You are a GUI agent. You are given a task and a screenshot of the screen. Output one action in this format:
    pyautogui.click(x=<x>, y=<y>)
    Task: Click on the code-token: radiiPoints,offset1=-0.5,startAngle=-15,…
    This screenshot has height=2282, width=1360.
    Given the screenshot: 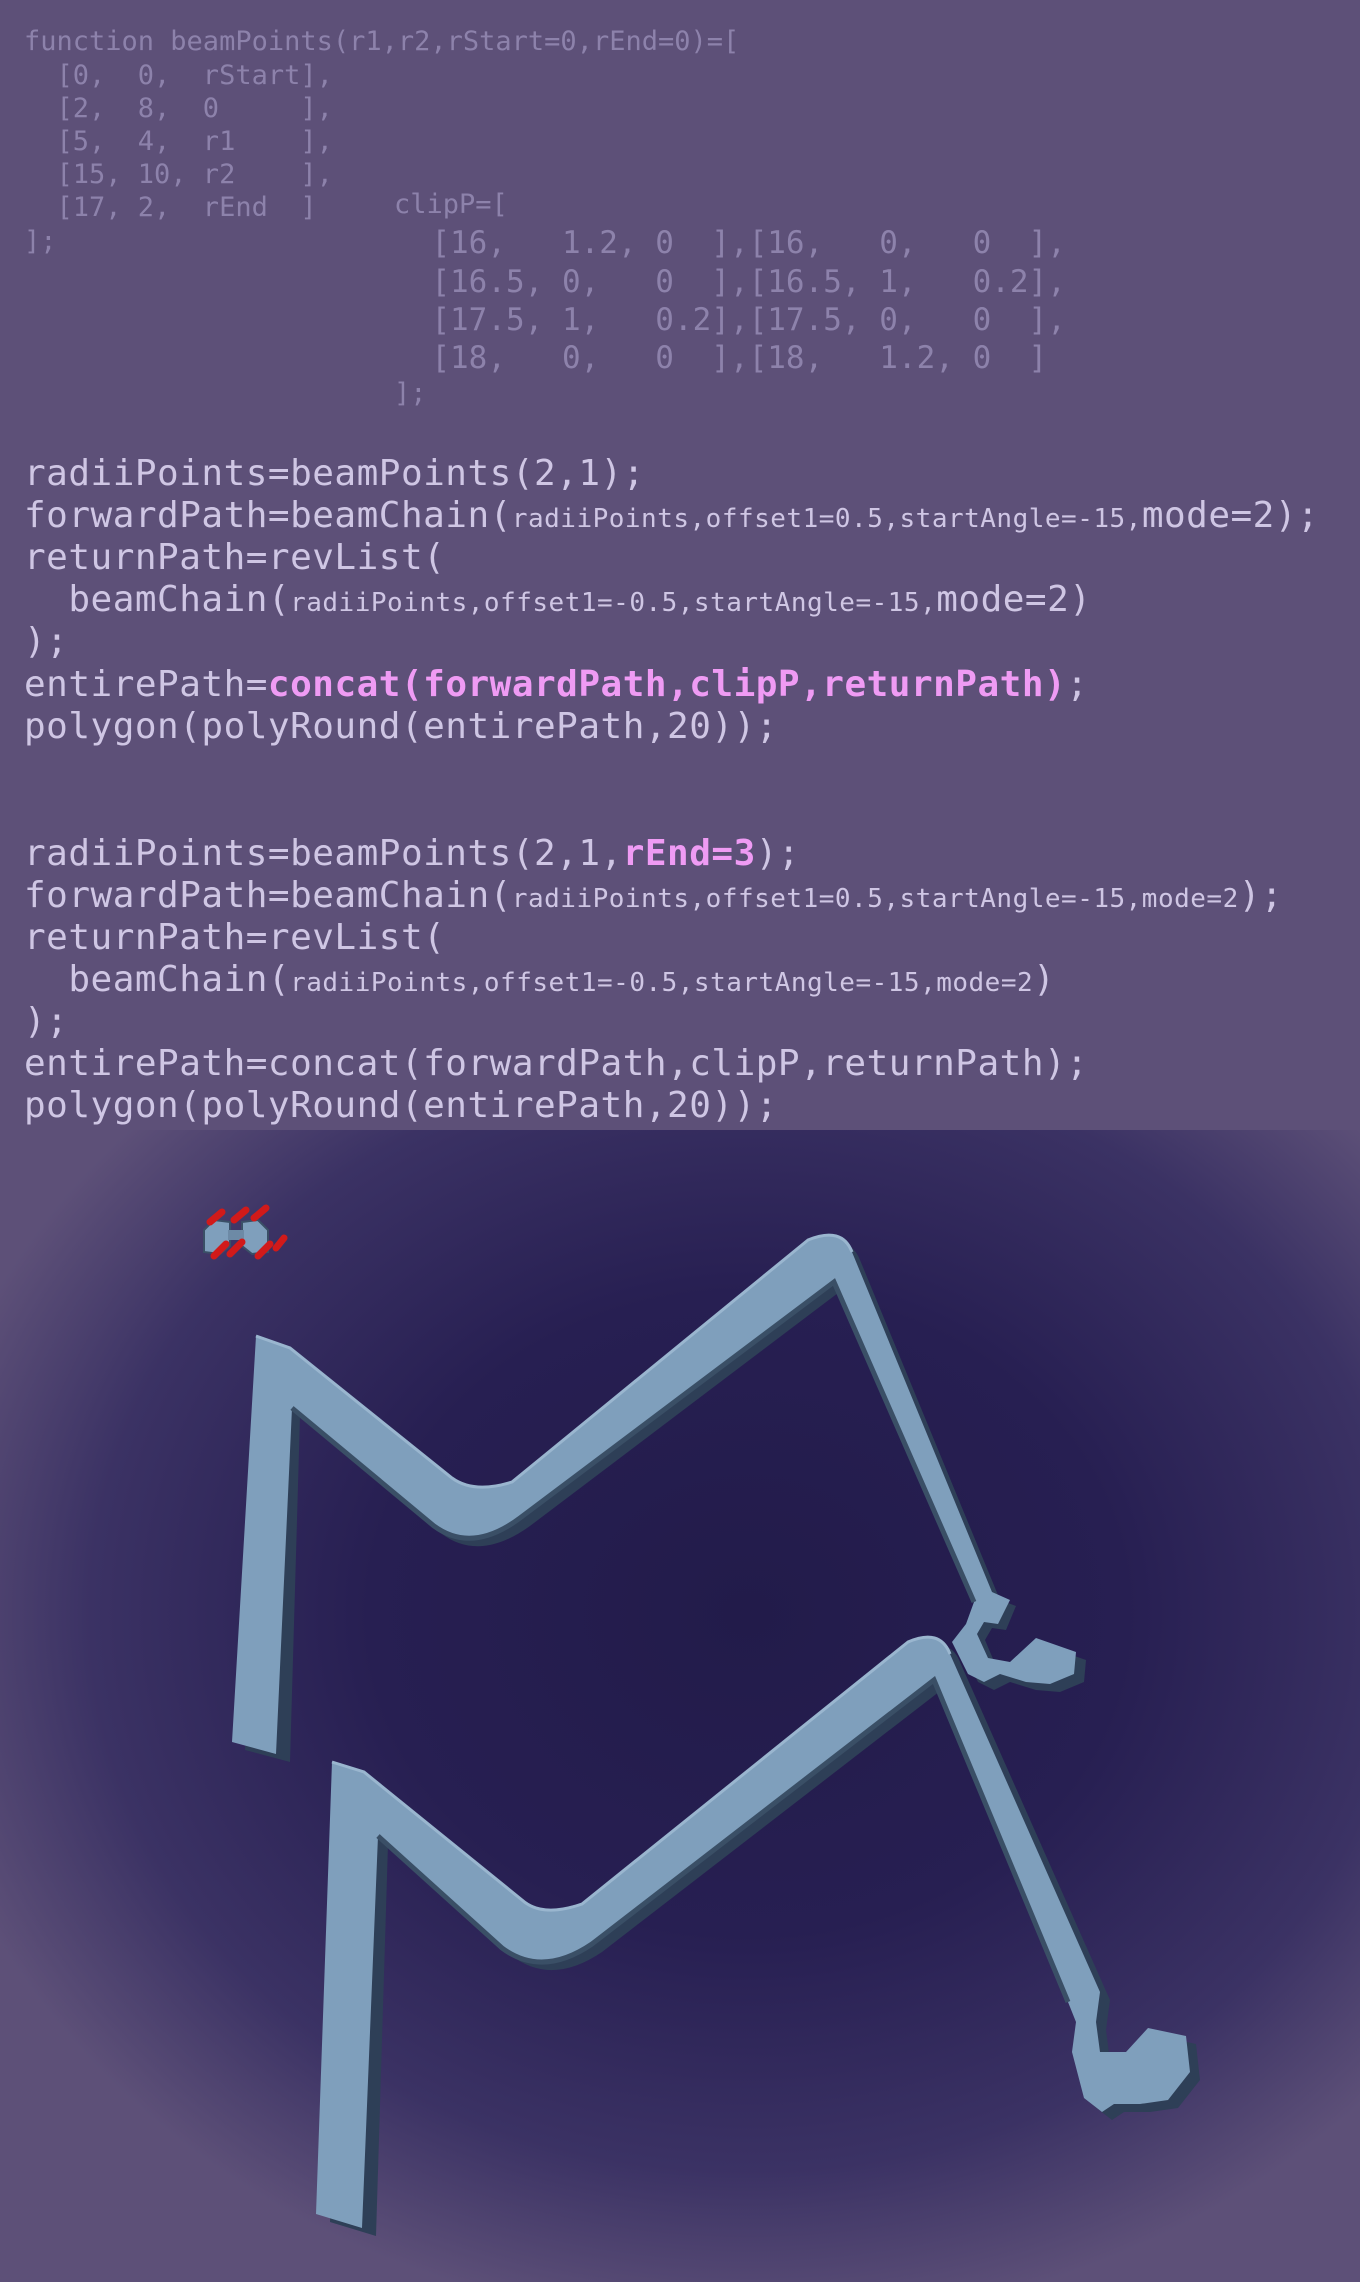 What is the action you would take?
    pyautogui.click(x=662, y=983)
    